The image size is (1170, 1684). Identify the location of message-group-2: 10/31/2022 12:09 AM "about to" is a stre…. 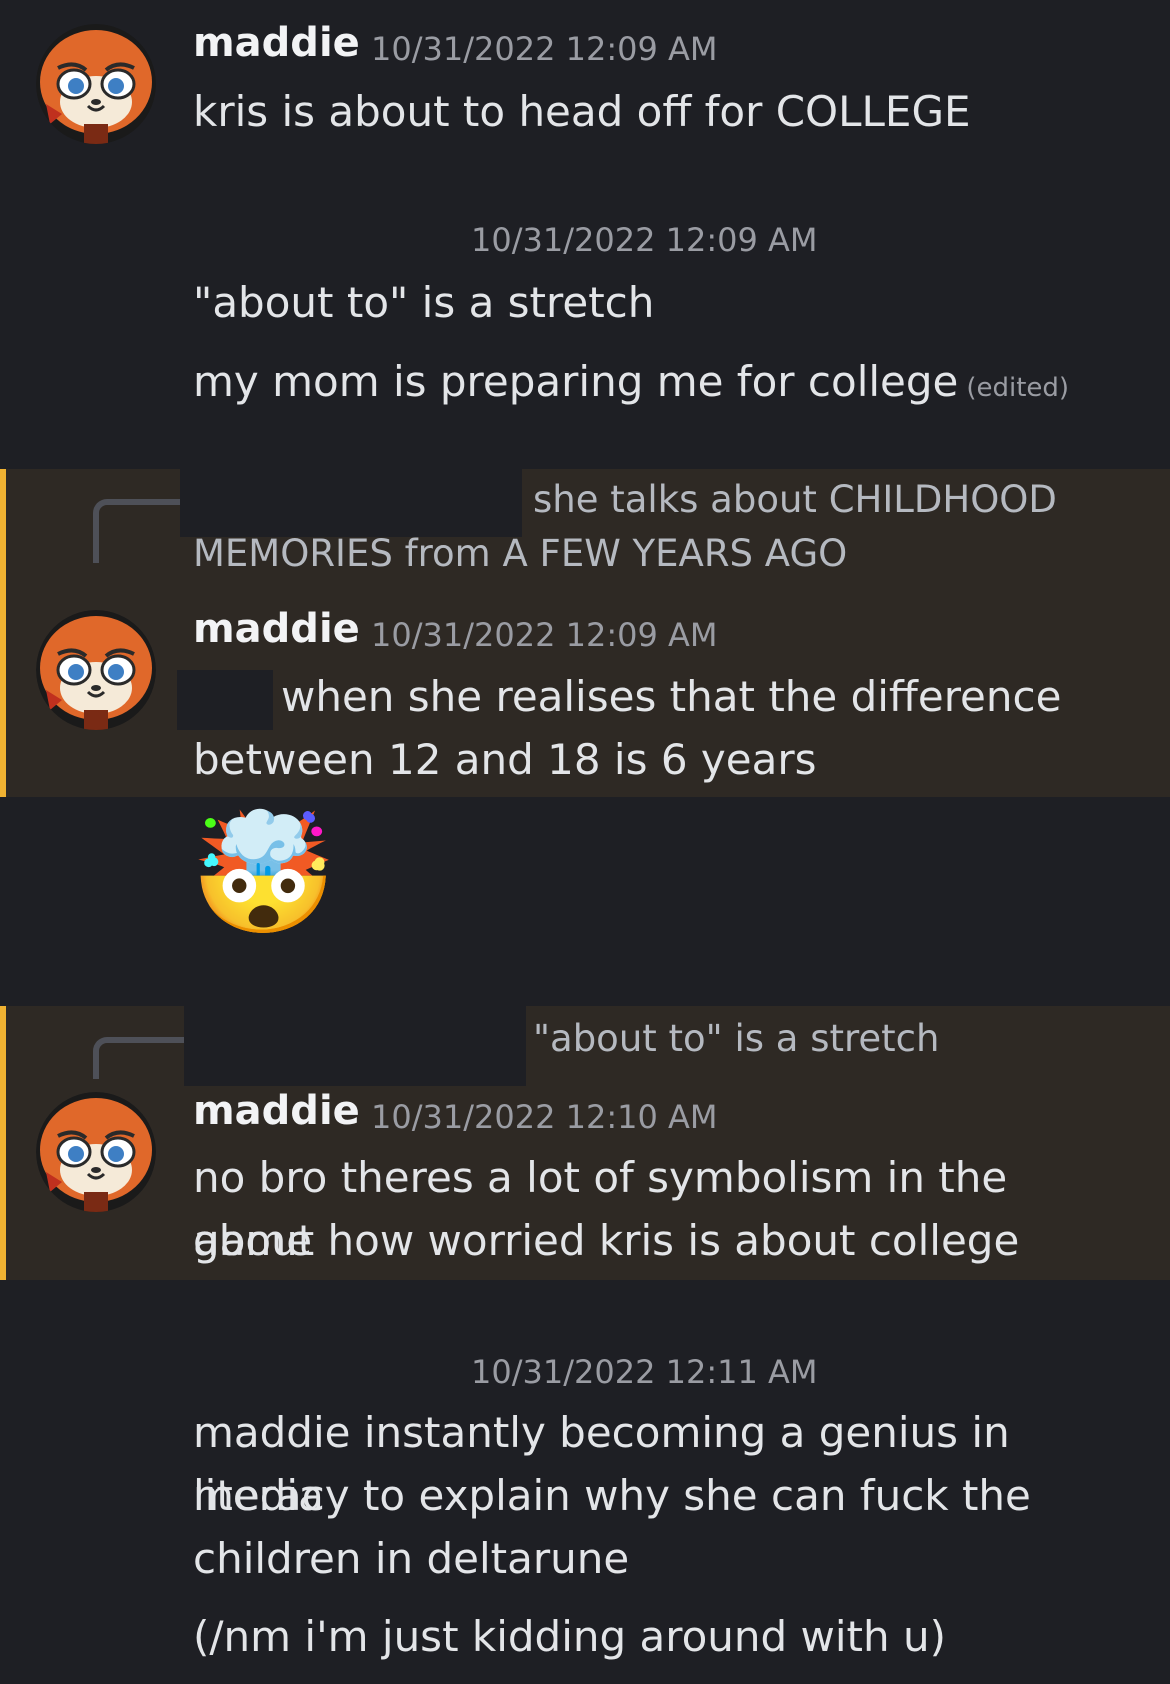
(585, 310).